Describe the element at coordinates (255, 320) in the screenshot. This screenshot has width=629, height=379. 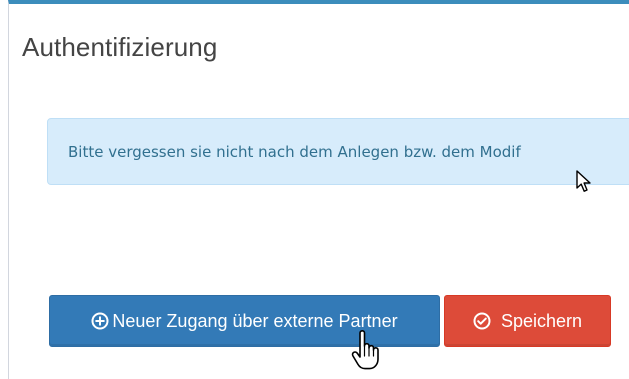
I see `new-external-access-label: Neuer Zugang über externe Partner` at that location.